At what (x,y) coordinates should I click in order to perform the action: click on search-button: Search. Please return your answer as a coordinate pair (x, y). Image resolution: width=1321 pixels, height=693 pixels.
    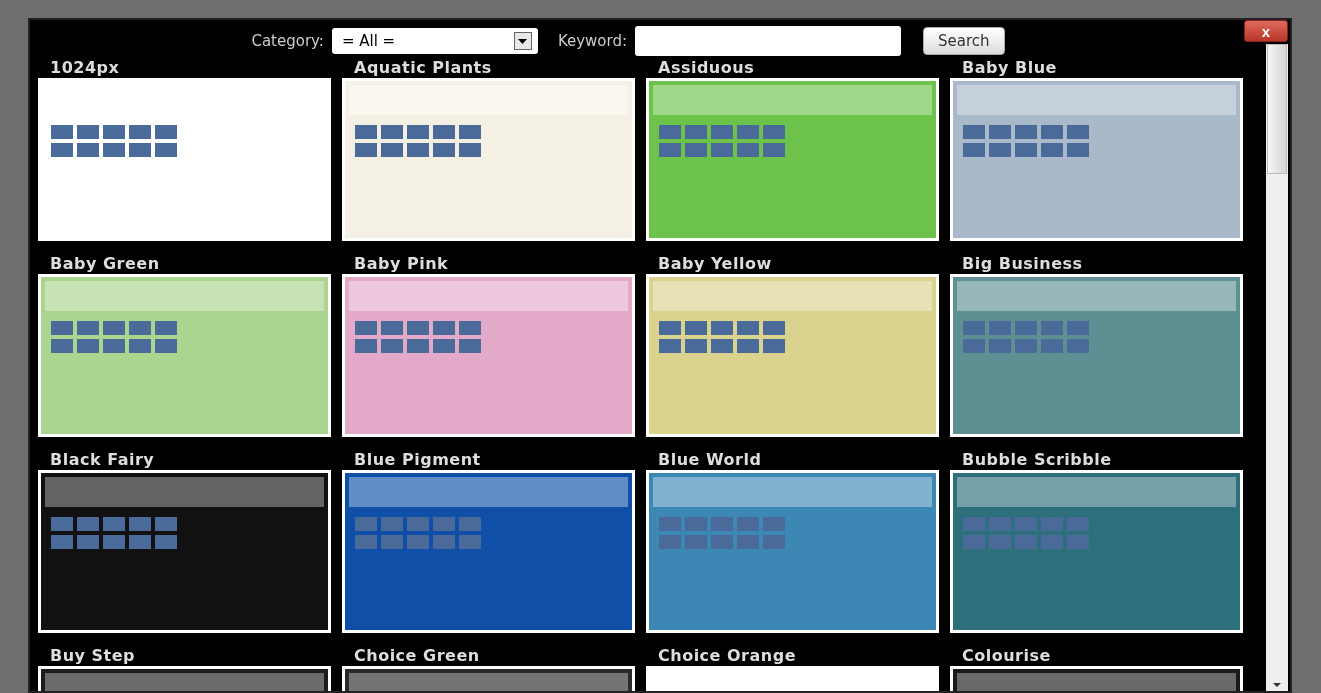
    Looking at the image, I should click on (964, 41).